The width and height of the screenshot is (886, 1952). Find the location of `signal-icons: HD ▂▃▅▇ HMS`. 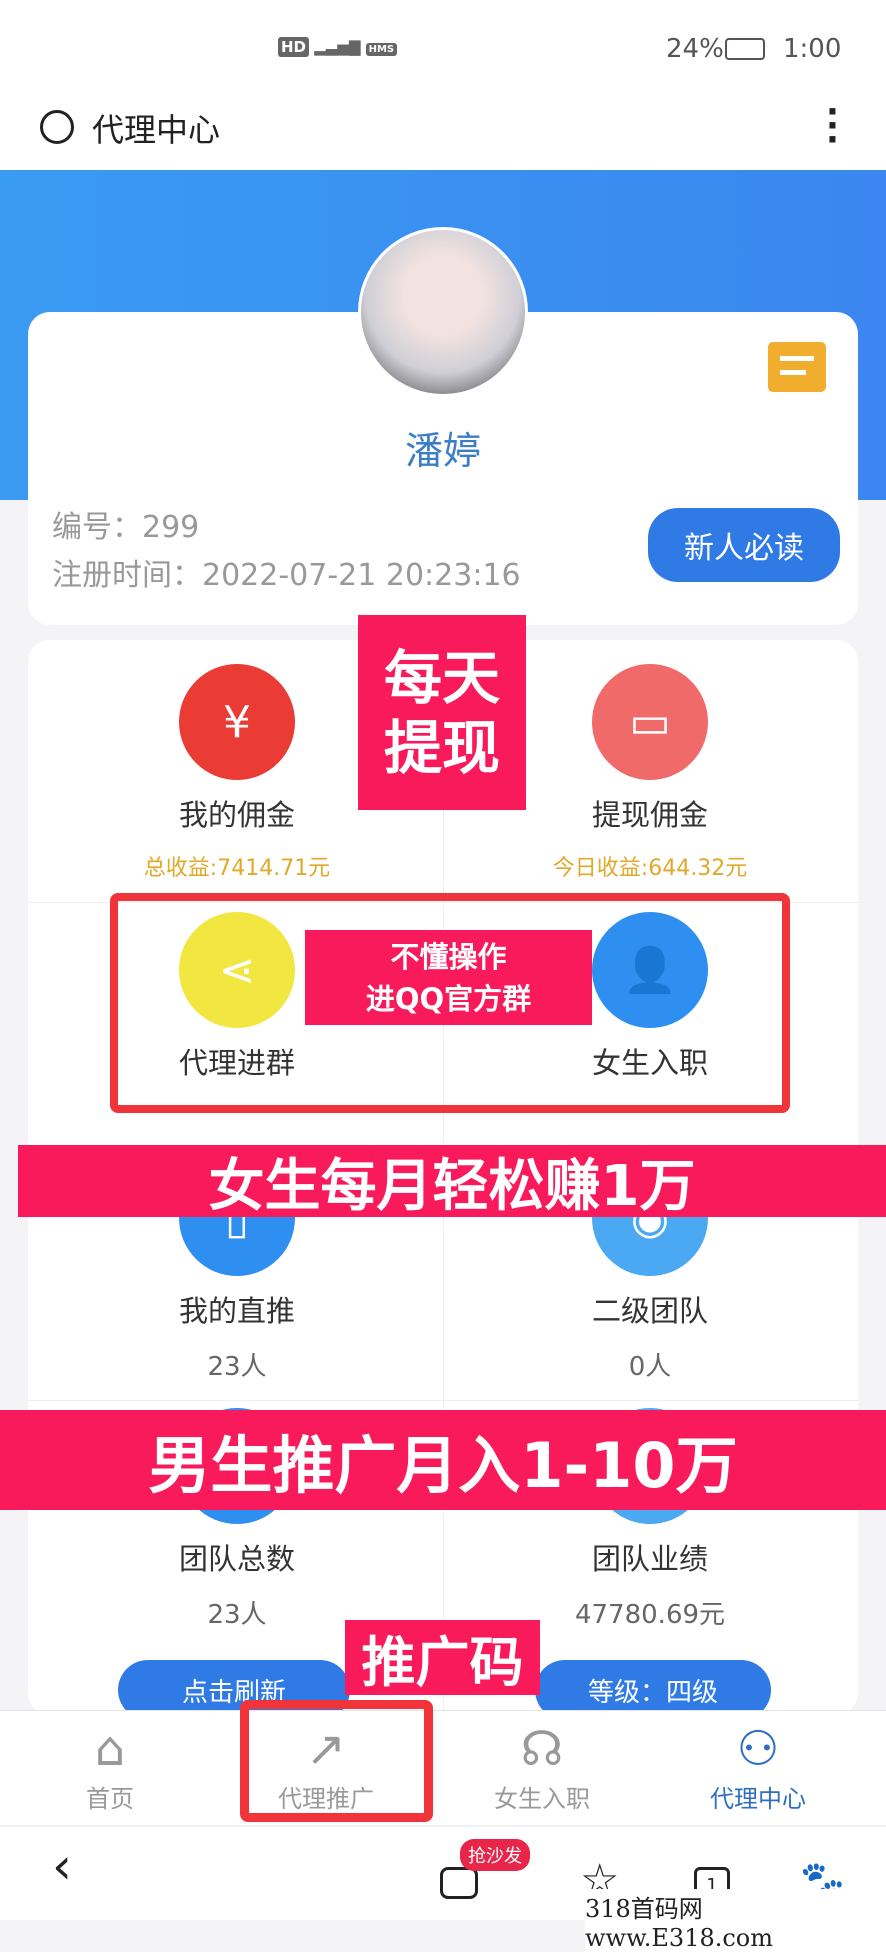

signal-icons: HD ▂▃▅▇ HMS is located at coordinates (338, 47).